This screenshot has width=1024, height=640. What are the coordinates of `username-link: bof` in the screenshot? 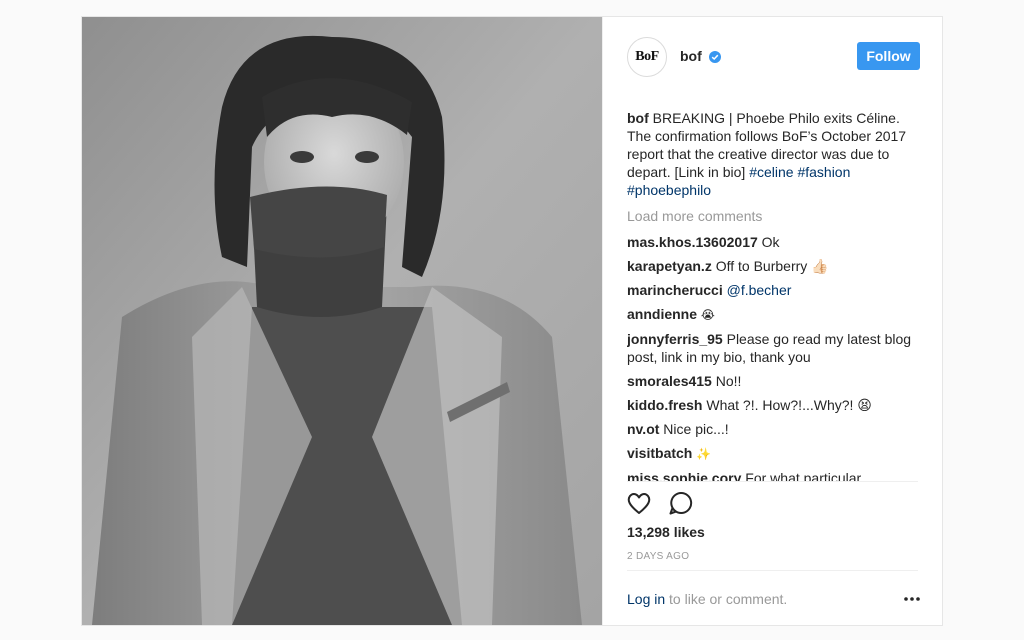 It's located at (691, 56).